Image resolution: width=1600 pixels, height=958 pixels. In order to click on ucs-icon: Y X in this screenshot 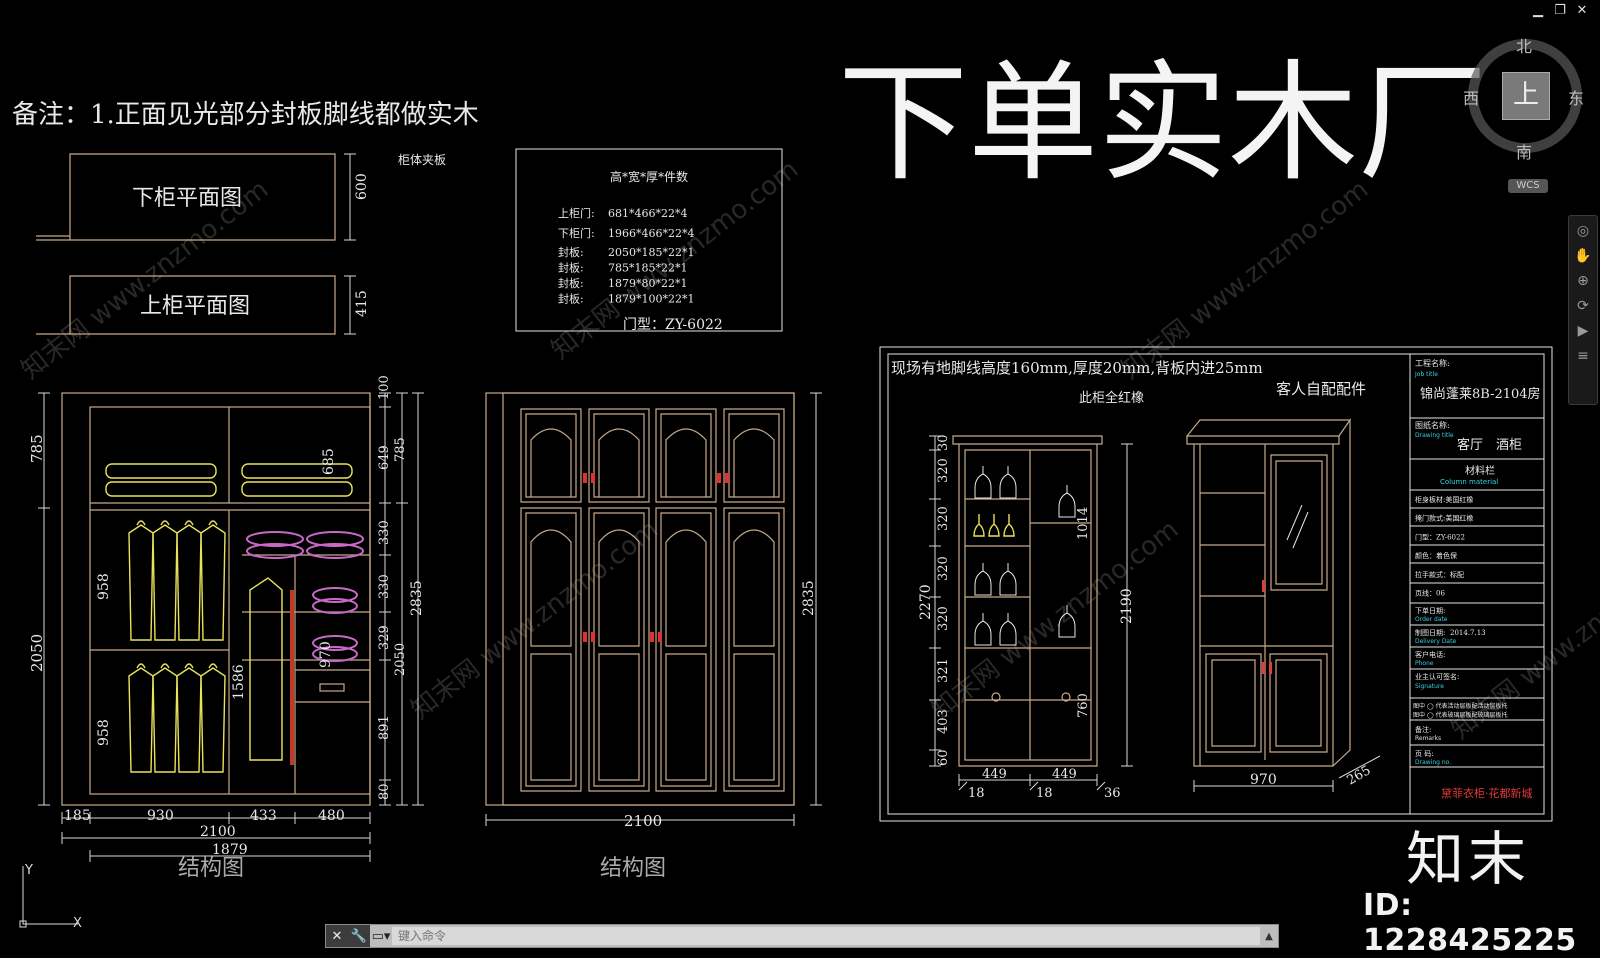, I will do `click(50, 897)`.